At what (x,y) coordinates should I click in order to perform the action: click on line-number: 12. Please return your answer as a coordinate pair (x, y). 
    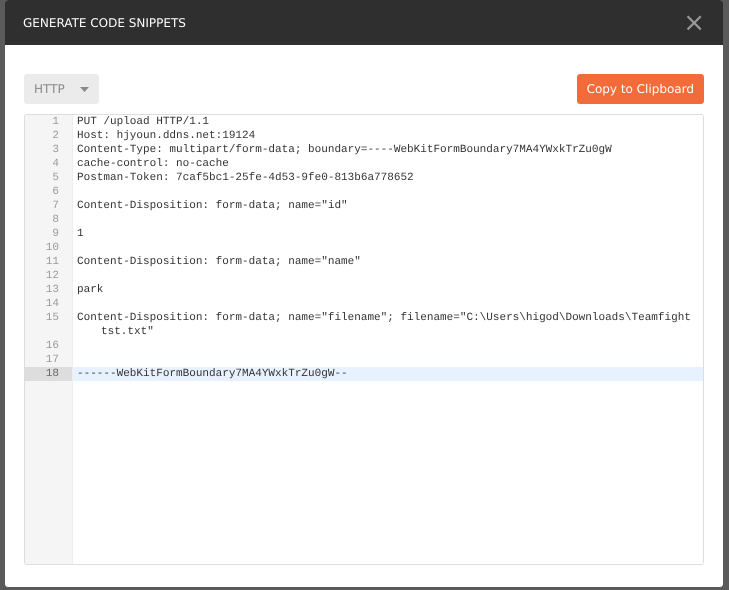
    Looking at the image, I should click on (52, 276).